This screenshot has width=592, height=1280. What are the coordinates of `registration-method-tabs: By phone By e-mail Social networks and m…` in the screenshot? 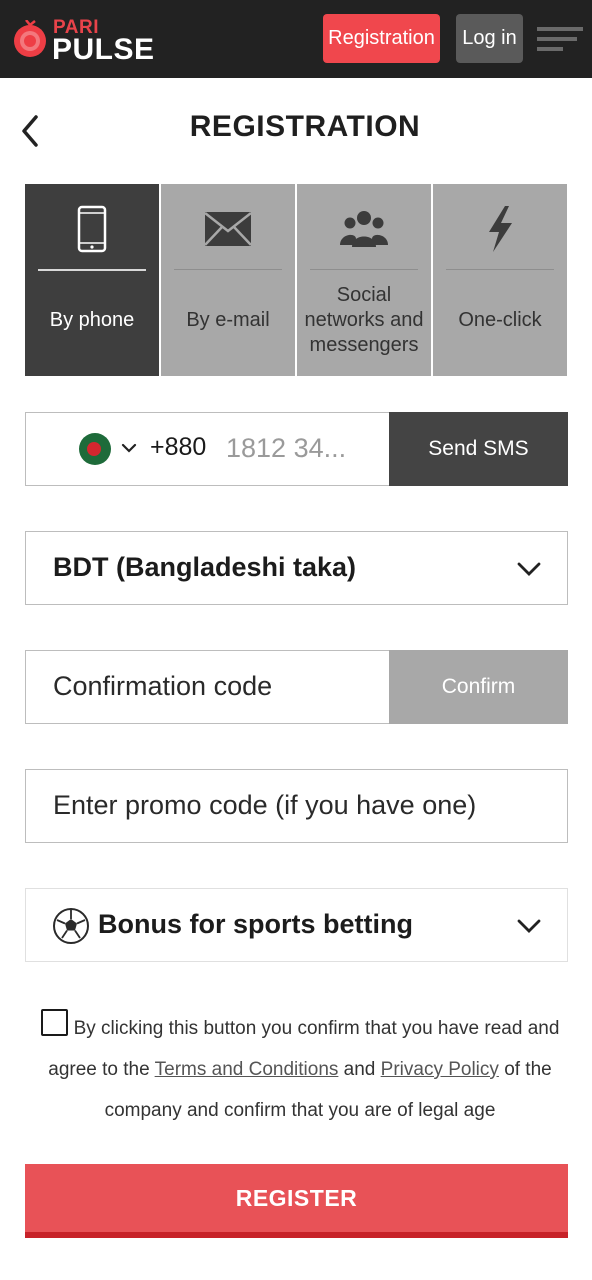 It's located at (296, 280).